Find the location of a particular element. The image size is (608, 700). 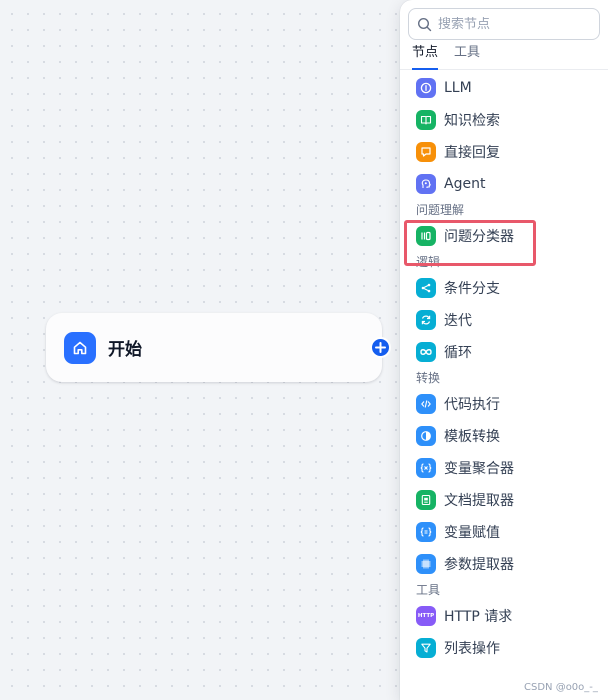

http-icon: HTTP is located at coordinates (426, 616).